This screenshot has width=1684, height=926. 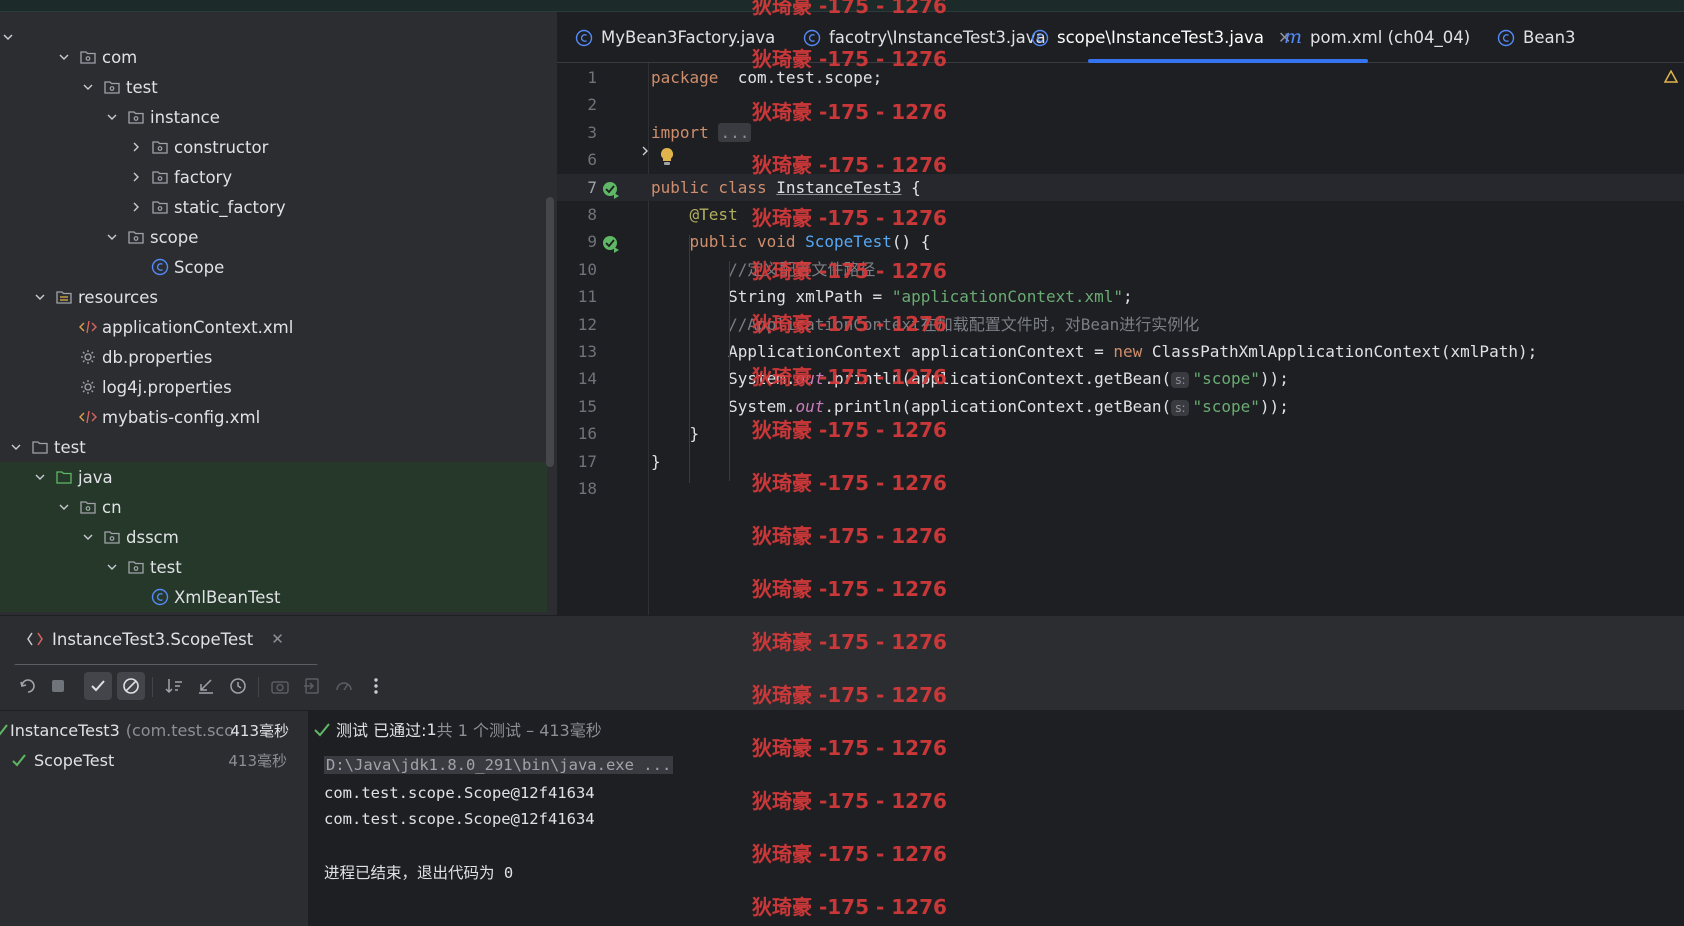 I want to click on import-tests-icon, so click(x=206, y=686).